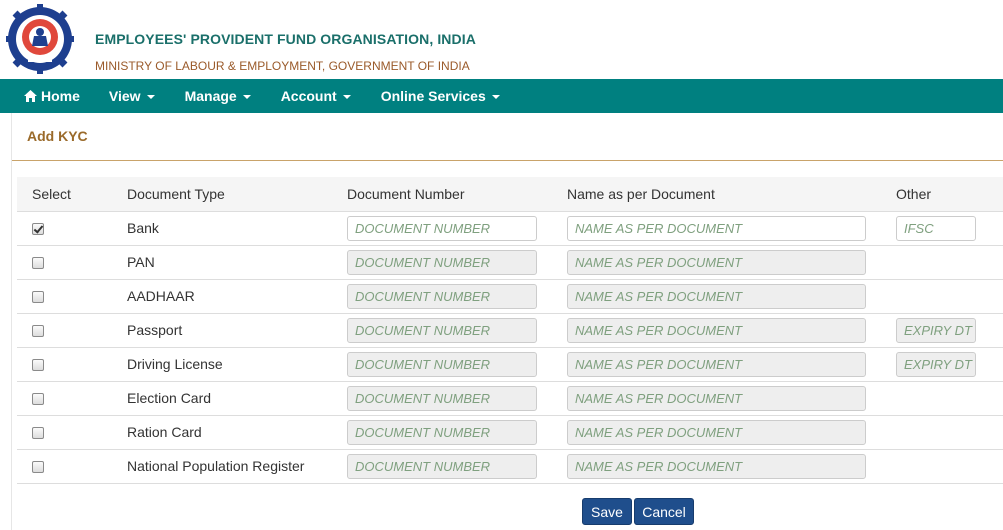 Image resolution: width=1003 pixels, height=530 pixels. What do you see at coordinates (237, 466) in the screenshot?
I see `document-type-label: National Population Register` at bounding box center [237, 466].